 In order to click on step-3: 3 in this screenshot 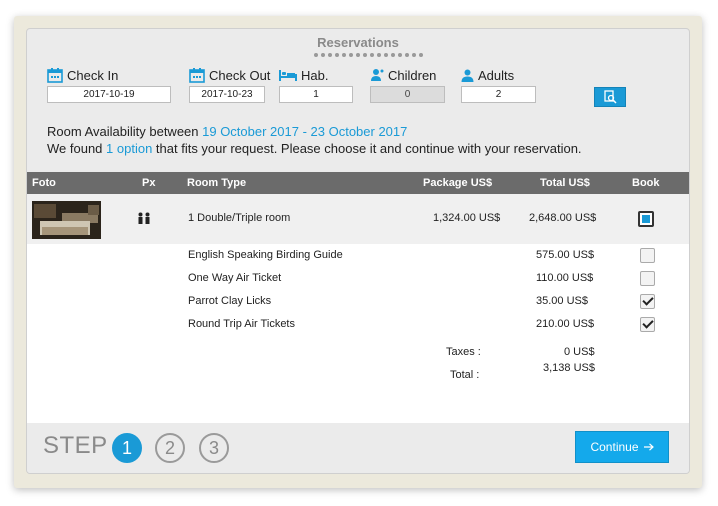, I will do `click(214, 448)`.